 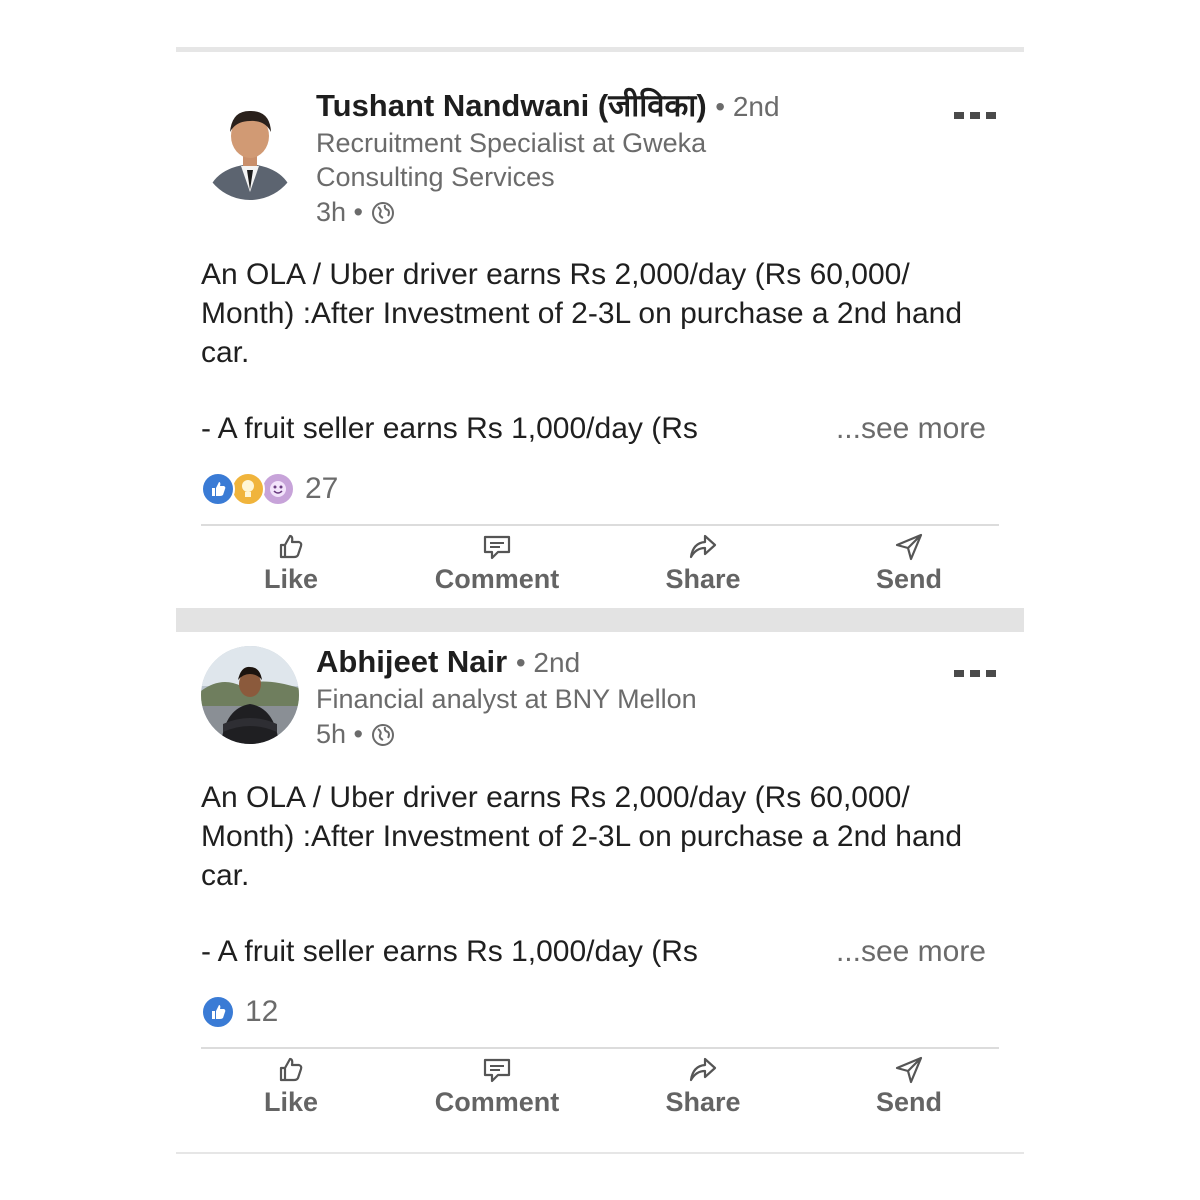 I want to click on post-meta: 5h •, so click(x=355, y=734).